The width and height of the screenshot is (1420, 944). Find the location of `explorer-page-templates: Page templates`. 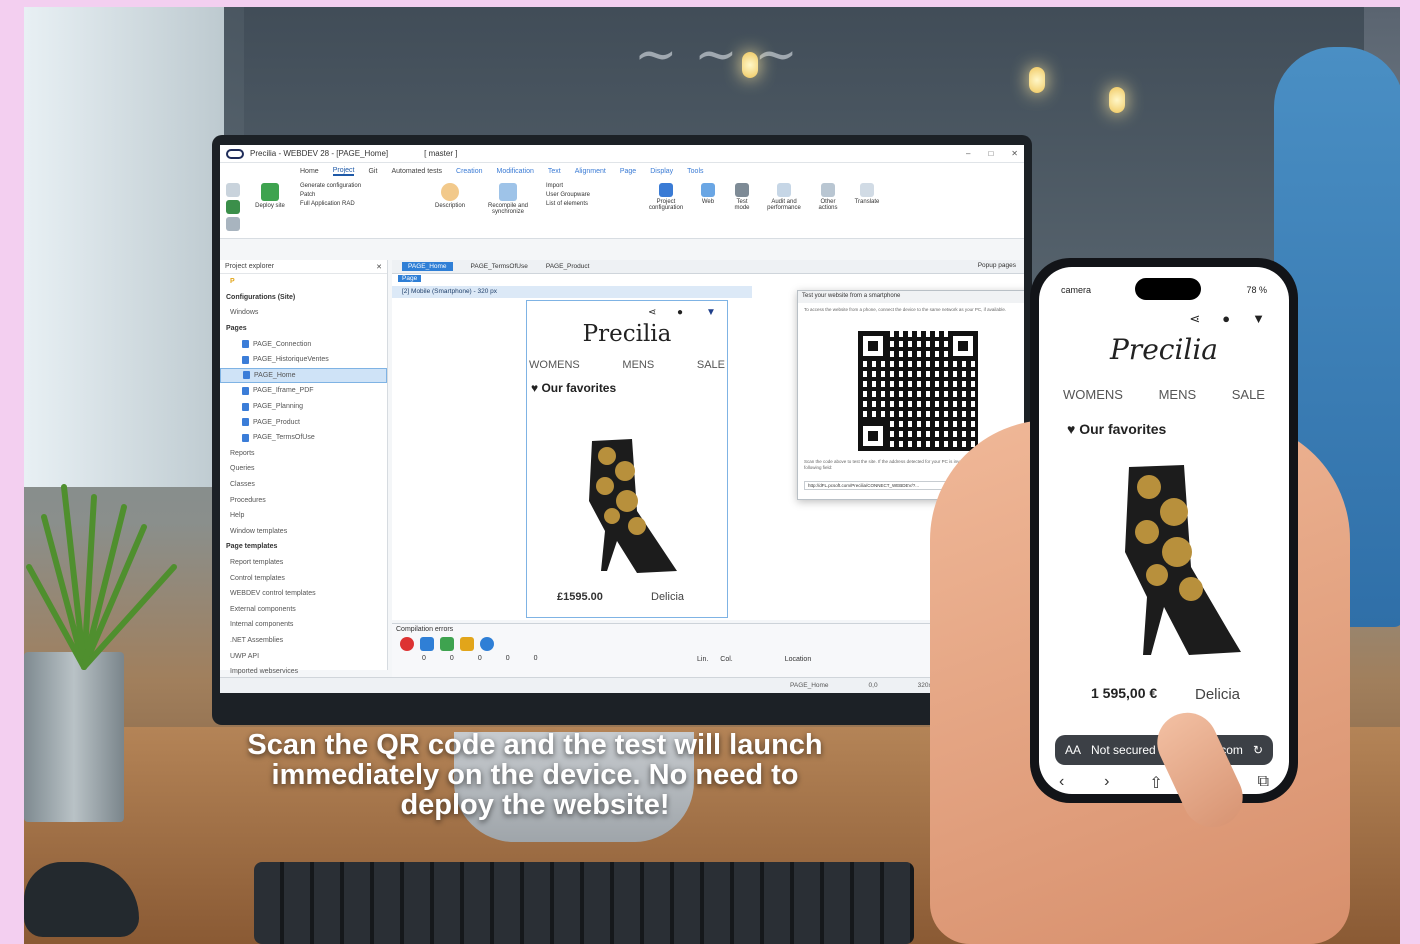

explorer-page-templates: Page templates is located at coordinates (303, 547).